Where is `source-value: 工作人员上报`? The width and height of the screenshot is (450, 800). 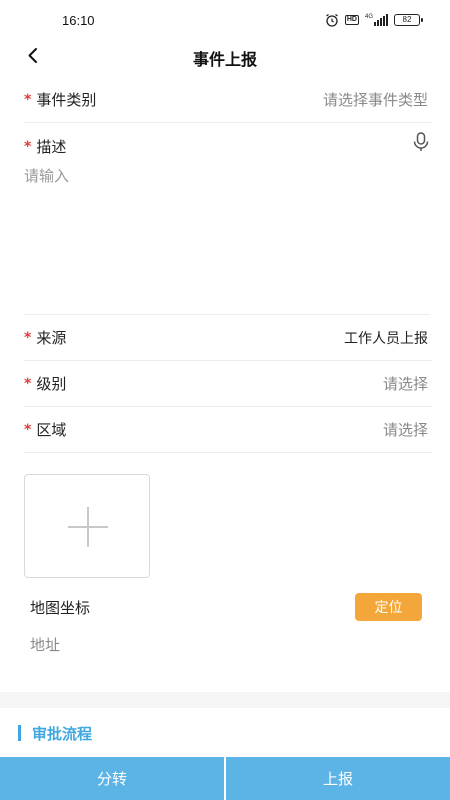
source-value: 工作人员上报 is located at coordinates (386, 338).